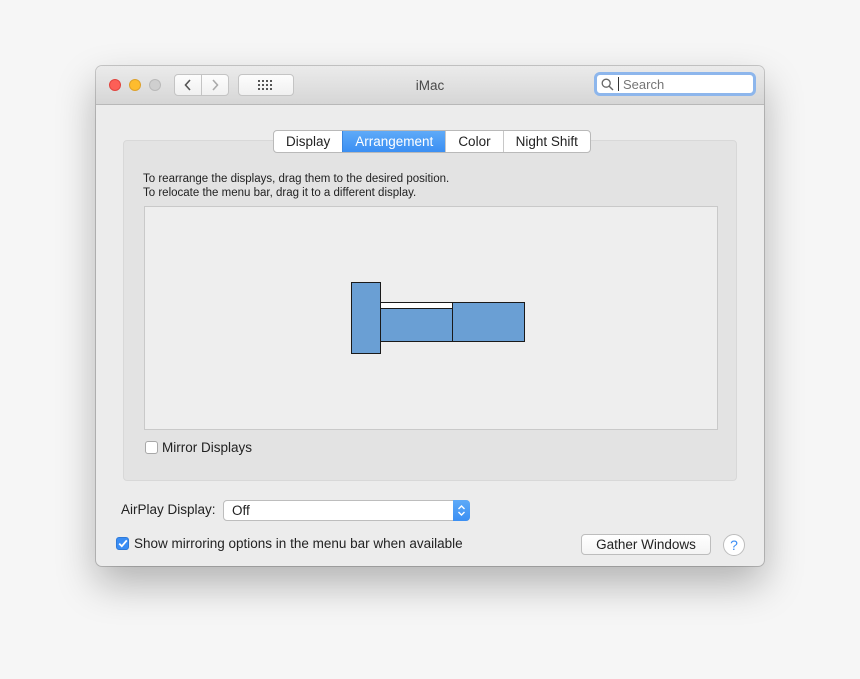 The height and width of the screenshot is (679, 860). I want to click on search-input, so click(681, 84).